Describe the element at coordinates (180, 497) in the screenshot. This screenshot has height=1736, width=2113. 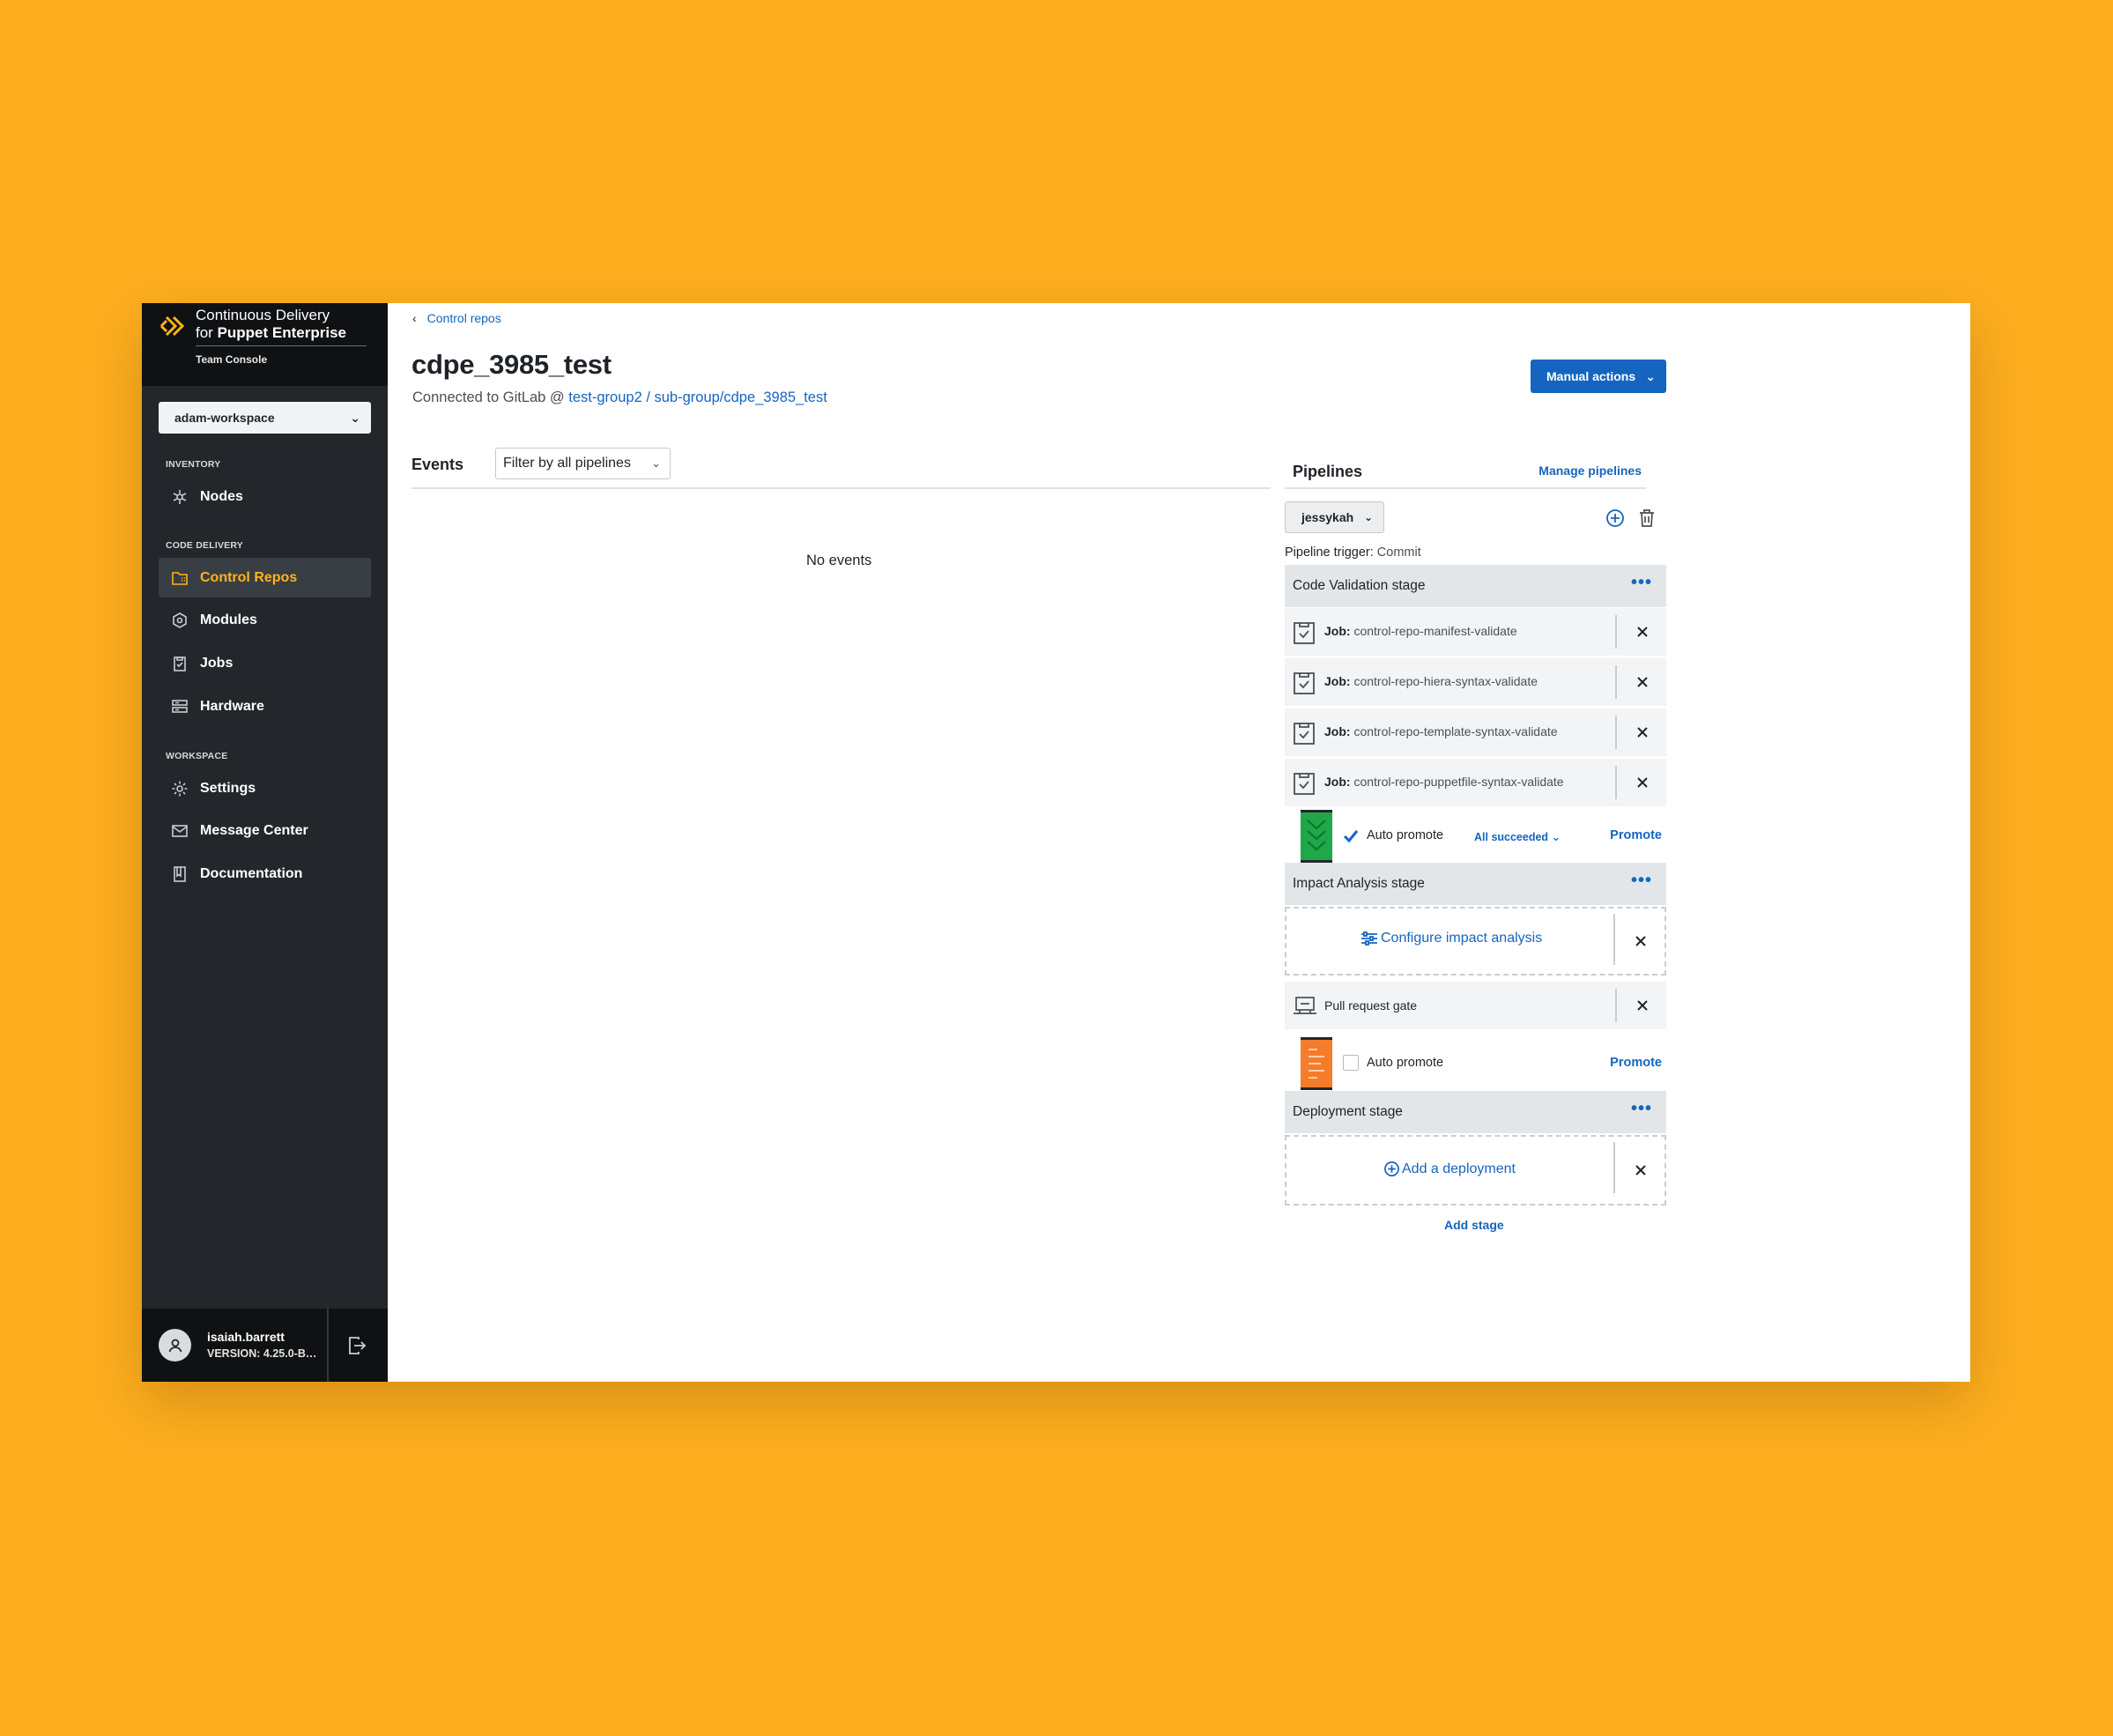
I see `nodes-icon` at that location.